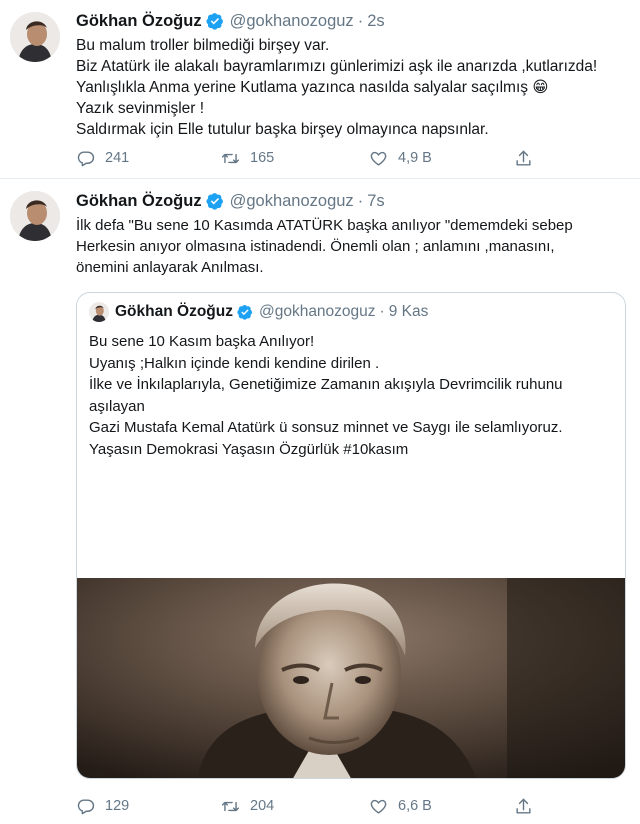 The height and width of the screenshot is (824, 640). I want to click on quoted-author-handle: @gokhanozoguz, so click(317, 311).